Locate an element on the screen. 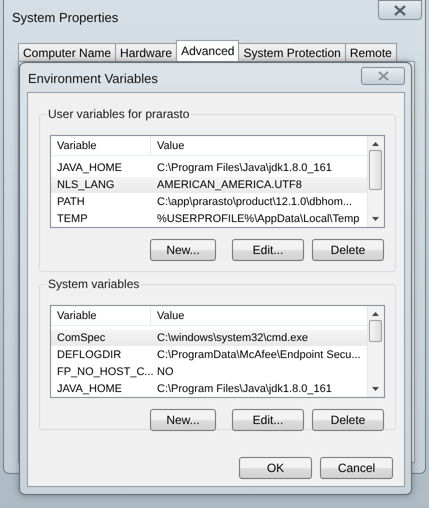  dialog-button: OK is located at coordinates (275, 468).